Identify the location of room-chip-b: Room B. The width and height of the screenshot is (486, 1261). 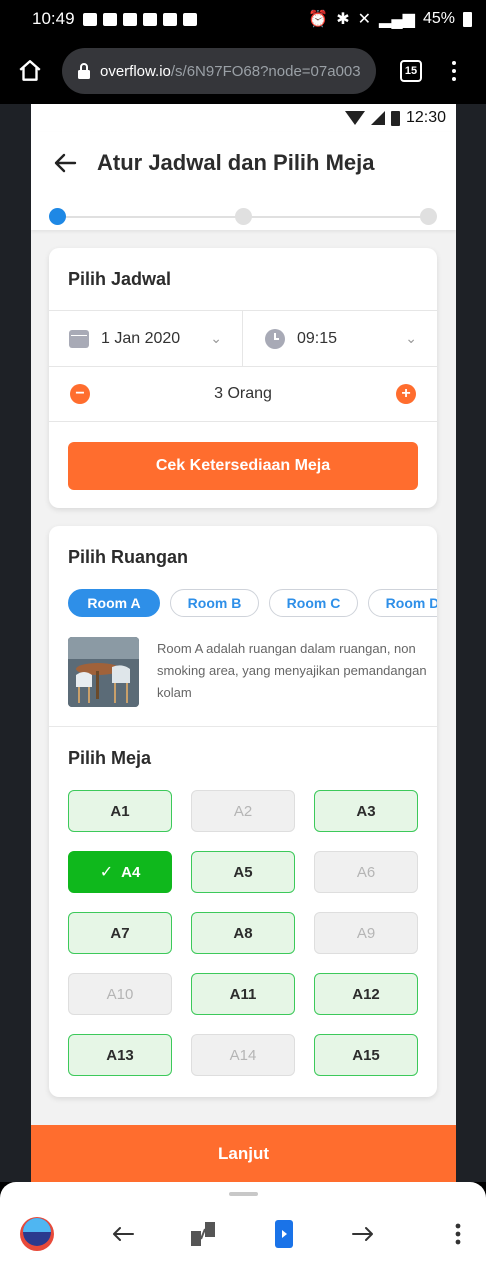
(214, 603).